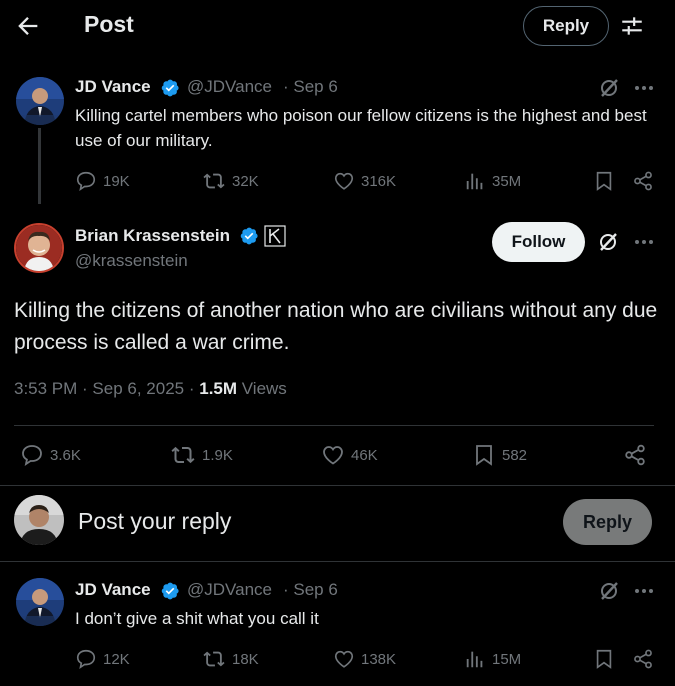 The width and height of the screenshot is (675, 686). What do you see at coordinates (379, 659) in the screenshot?
I see `like-count: 138K` at bounding box center [379, 659].